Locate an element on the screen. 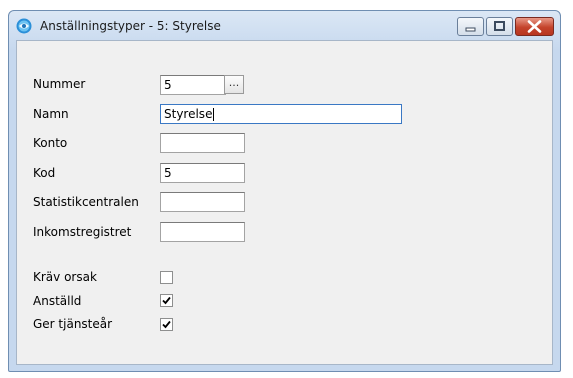 This screenshot has width=573, height=378. close-button is located at coordinates (534, 26).